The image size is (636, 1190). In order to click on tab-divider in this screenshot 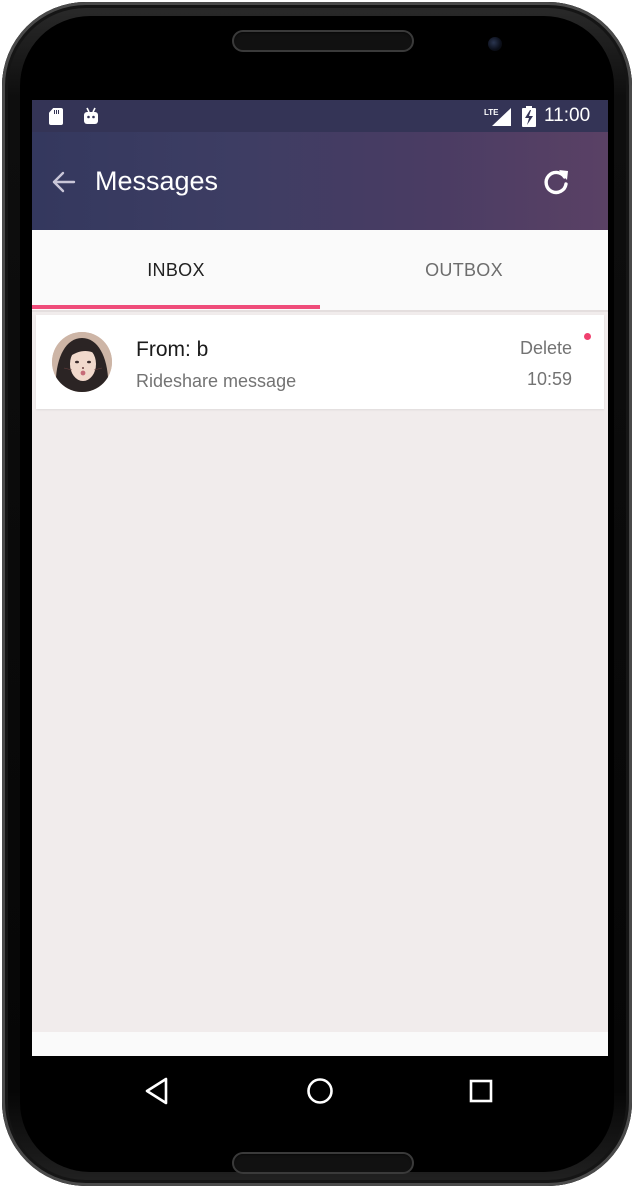, I will do `click(320, 311)`.